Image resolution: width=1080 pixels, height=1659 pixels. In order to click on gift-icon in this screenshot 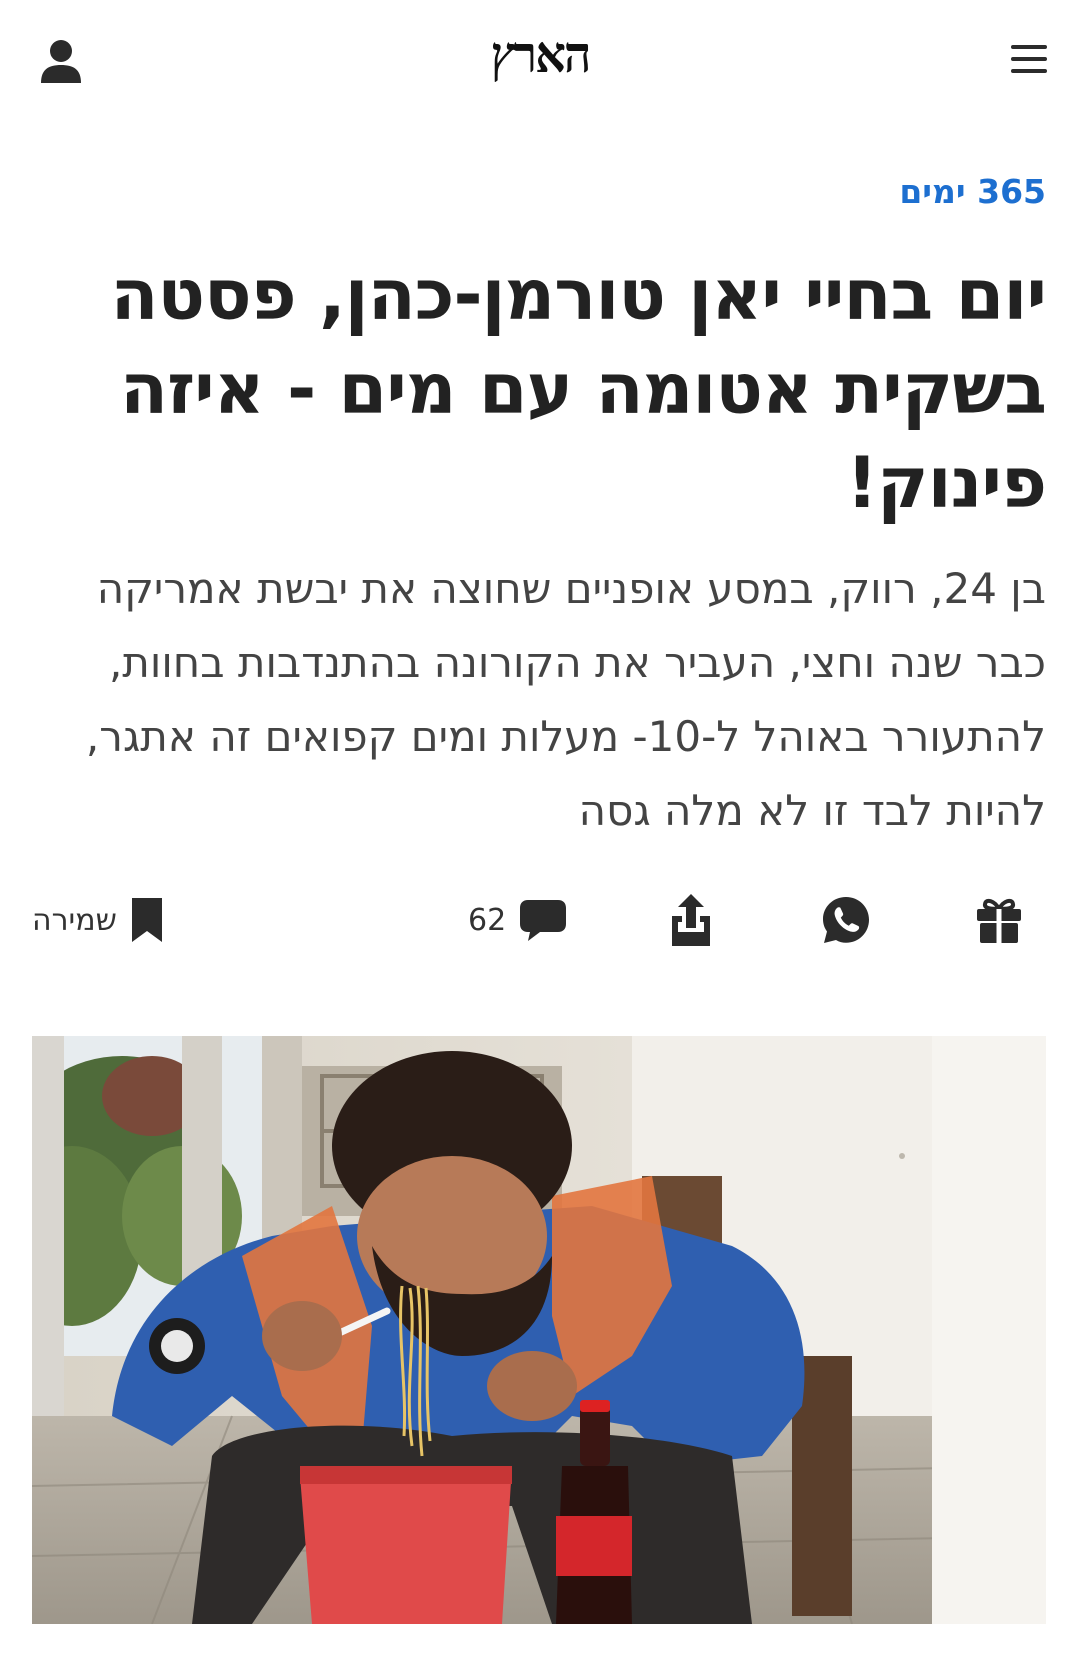, I will do `click(999, 920)`.